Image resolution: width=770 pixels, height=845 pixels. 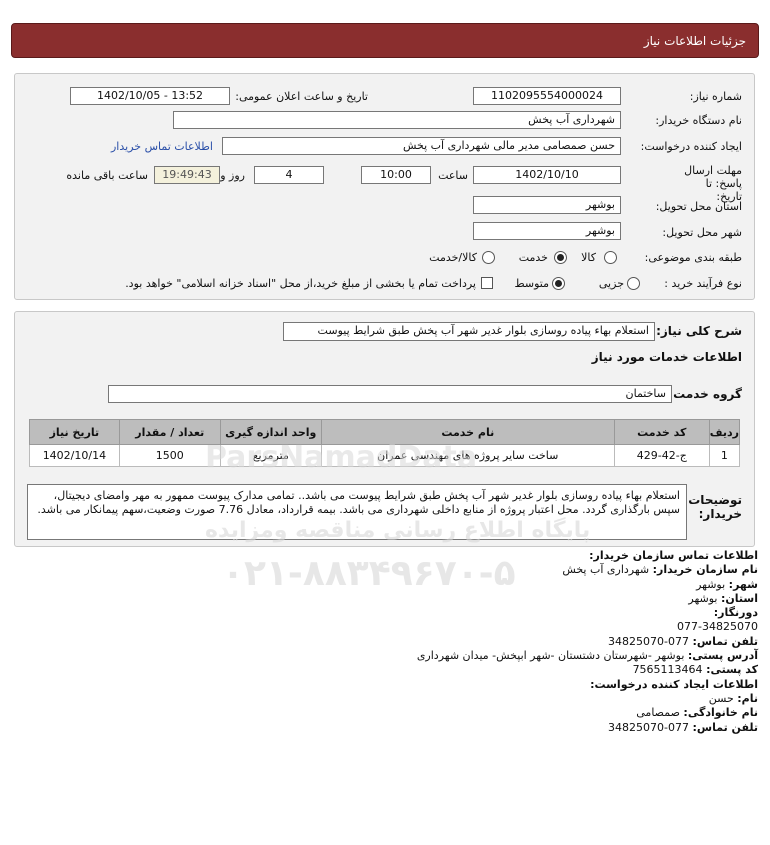 I want to click on city-field: بوشهر, so click(x=547, y=231).